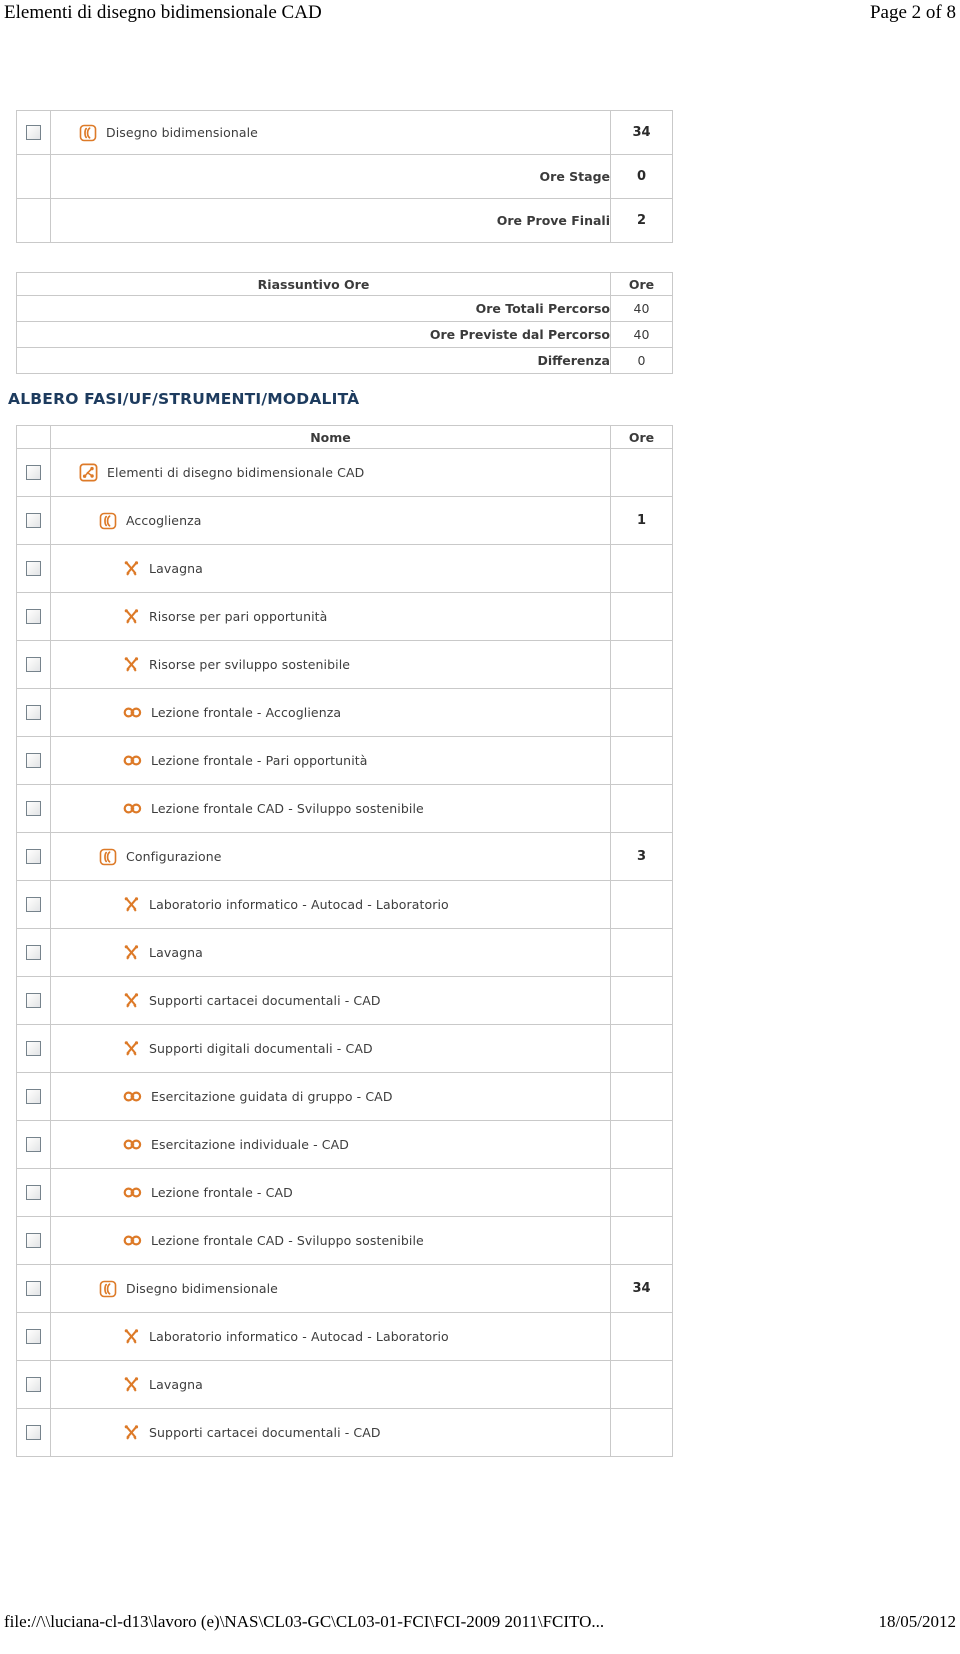 This screenshot has width=960, height=1654. I want to click on row-name-cell: Lezione frontale - Pari opportunità, so click(330, 760).